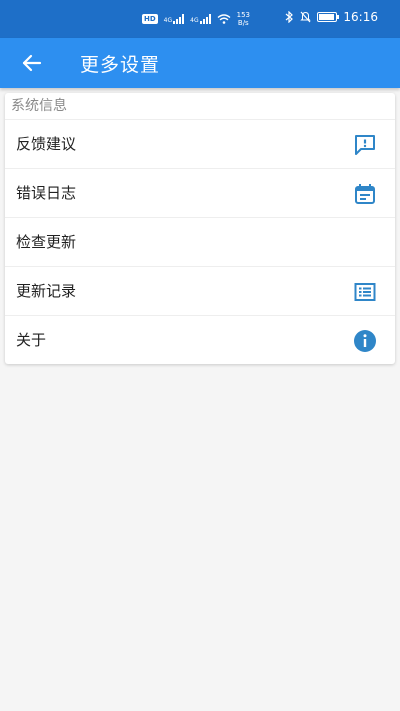 This screenshot has height=711, width=400. Describe the element at coordinates (200, 242) in the screenshot. I see `menu-item-check-update: 检查更新` at that location.